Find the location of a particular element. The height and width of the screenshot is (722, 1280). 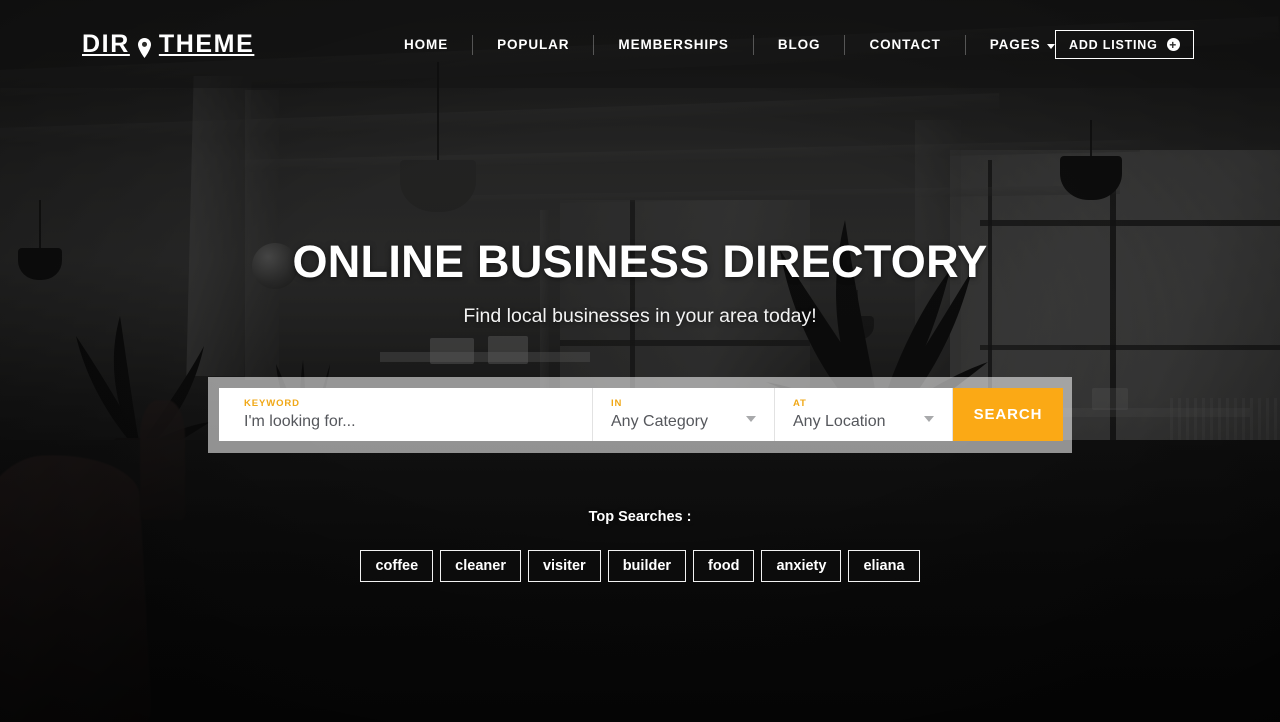

nav-item-home: HOME is located at coordinates (426, 45).